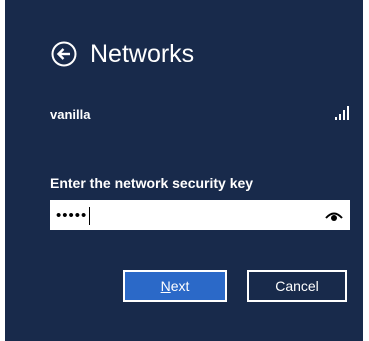  What do you see at coordinates (64, 54) in the screenshot?
I see `back-arrow-circle-icon` at bounding box center [64, 54].